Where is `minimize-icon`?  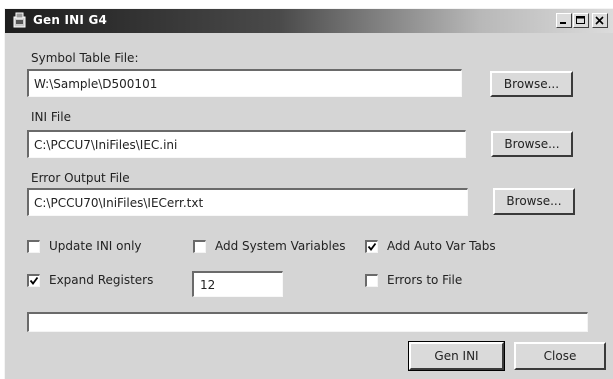 minimize-icon is located at coordinates (563, 23).